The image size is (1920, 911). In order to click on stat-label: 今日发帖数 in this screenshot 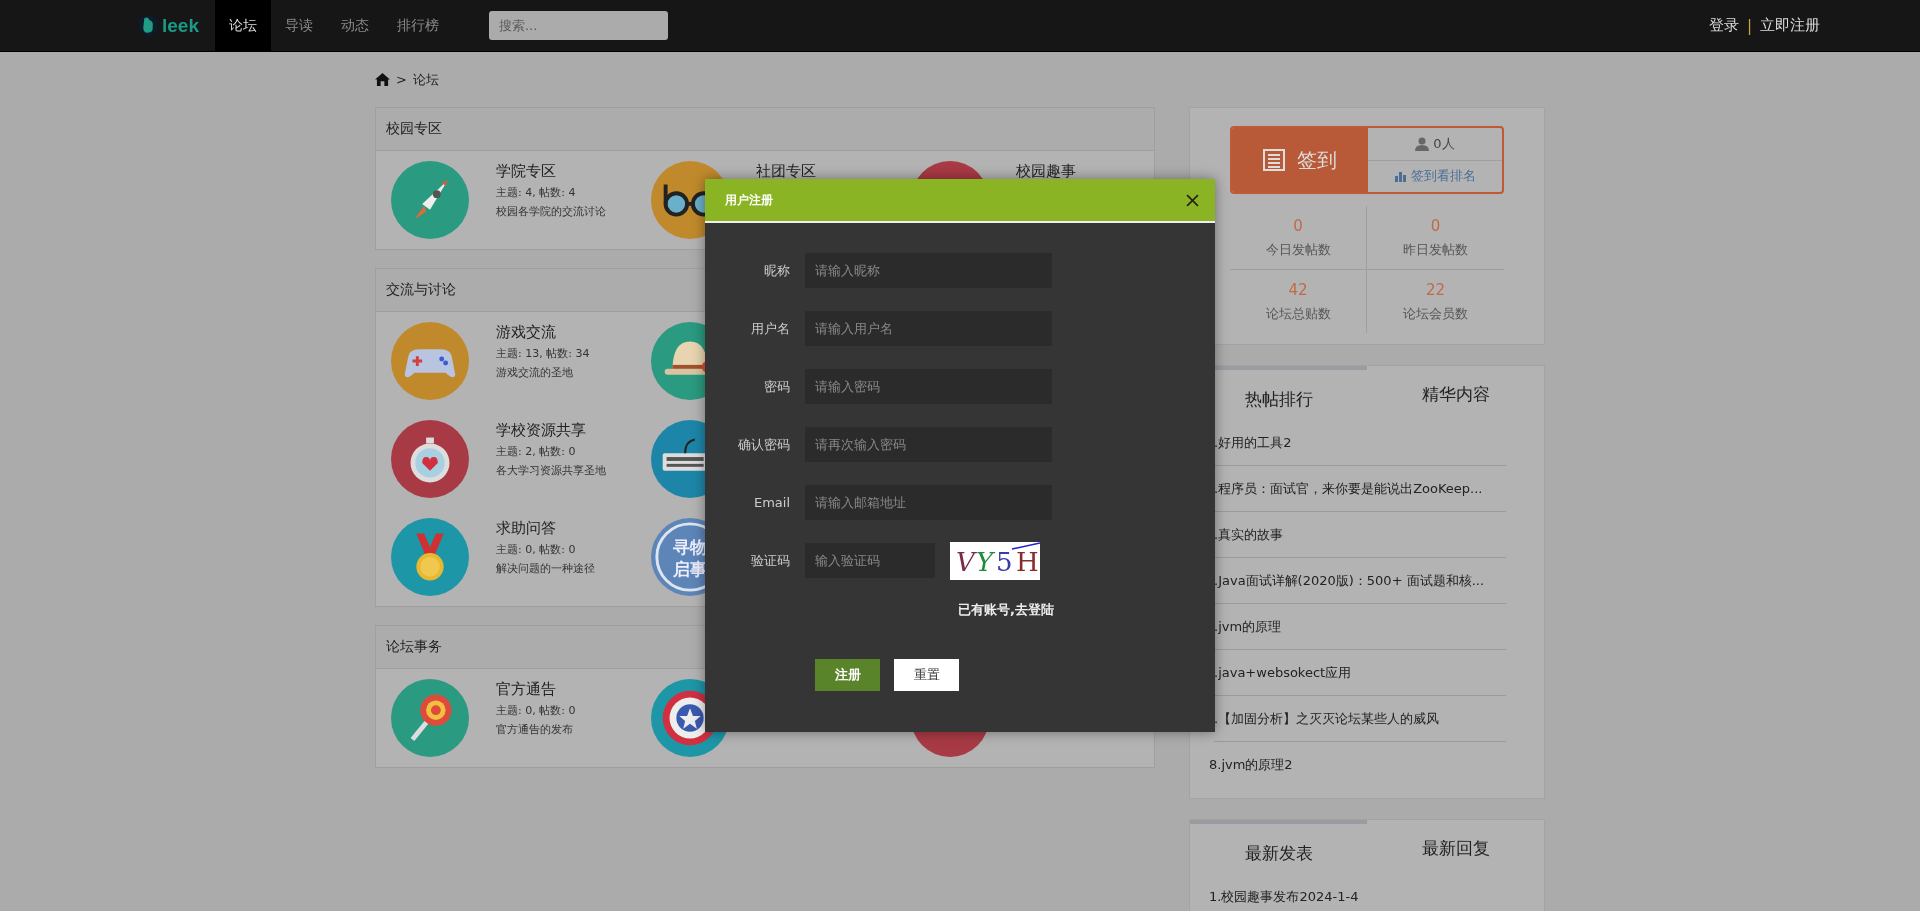, I will do `click(1298, 249)`.